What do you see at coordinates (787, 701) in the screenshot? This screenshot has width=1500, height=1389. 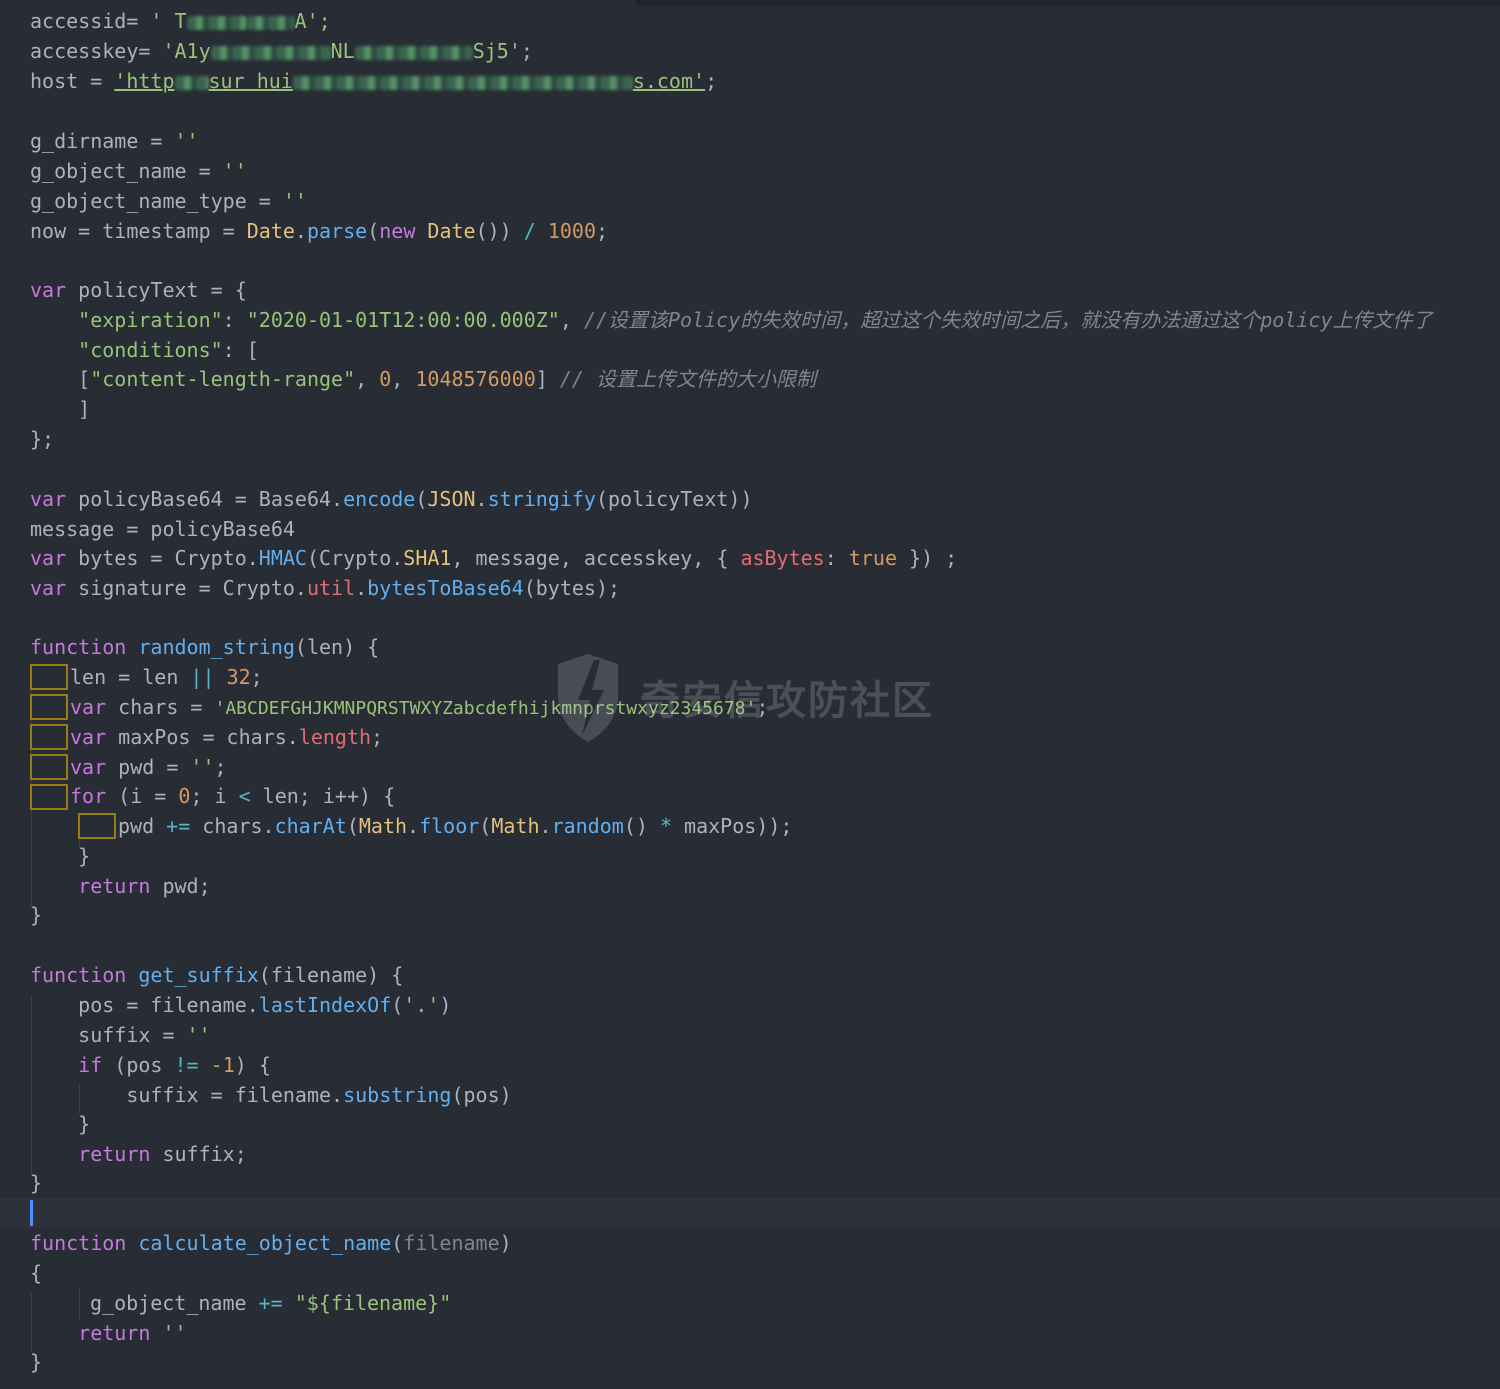 I see `watermark-text: 奇安信攻防社区` at bounding box center [787, 701].